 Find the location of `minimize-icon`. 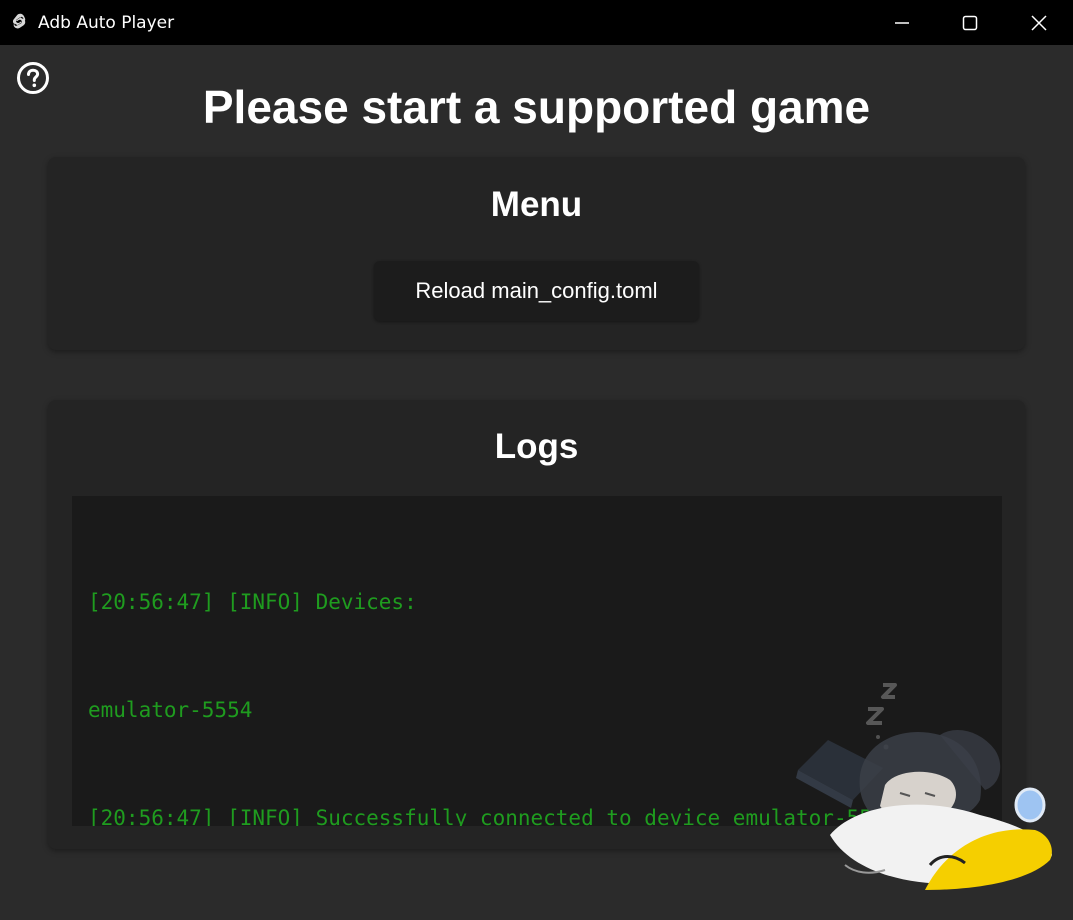

minimize-icon is located at coordinates (902, 22).